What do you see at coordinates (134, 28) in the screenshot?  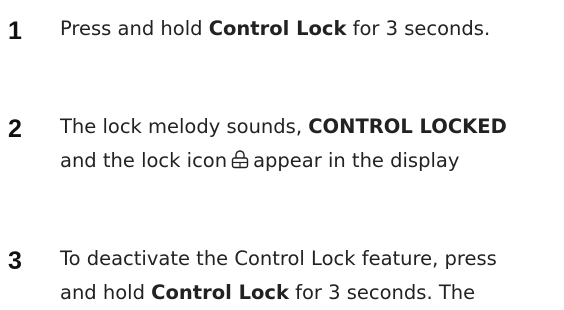 I see `instruction-text: Press and hold` at bounding box center [134, 28].